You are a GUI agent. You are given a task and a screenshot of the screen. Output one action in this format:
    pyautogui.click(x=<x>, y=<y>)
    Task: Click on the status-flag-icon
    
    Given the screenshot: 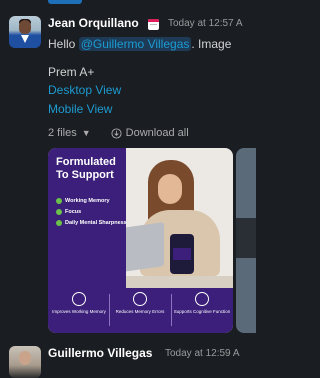 What is the action you would take?
    pyautogui.click(x=153, y=24)
    